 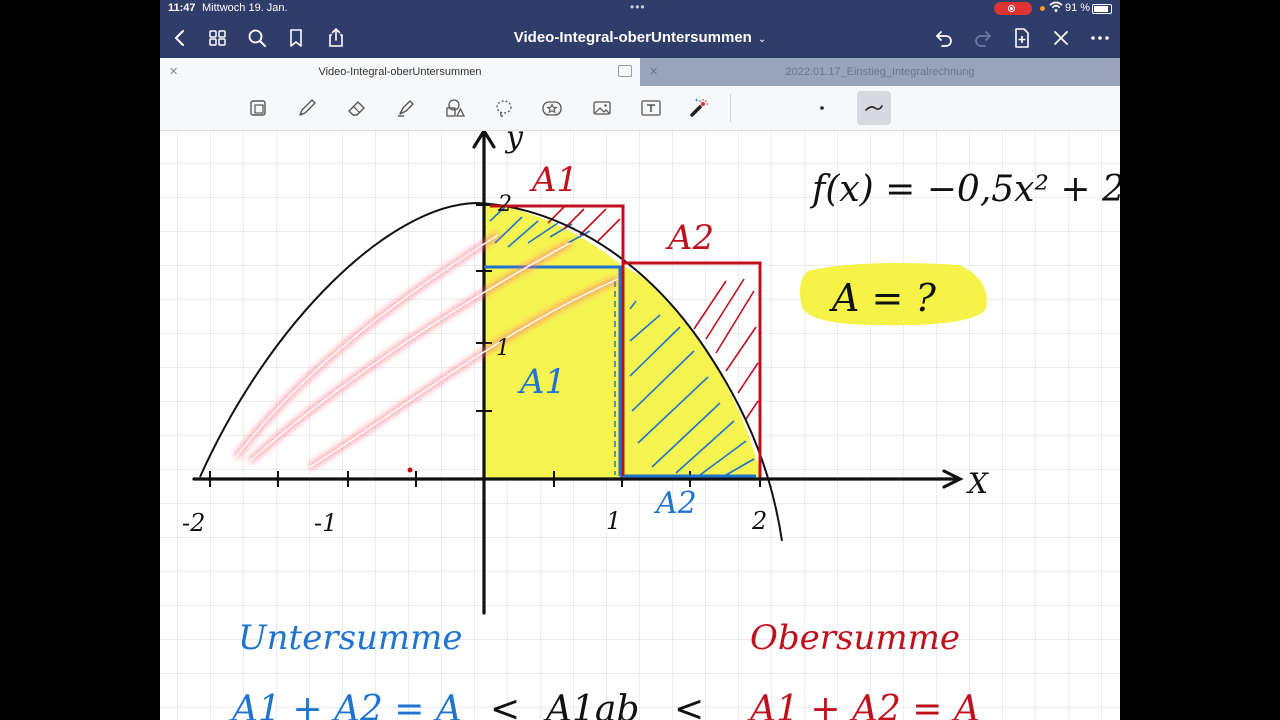 What do you see at coordinates (699, 108) in the screenshot?
I see `laser-pointer-icon` at bounding box center [699, 108].